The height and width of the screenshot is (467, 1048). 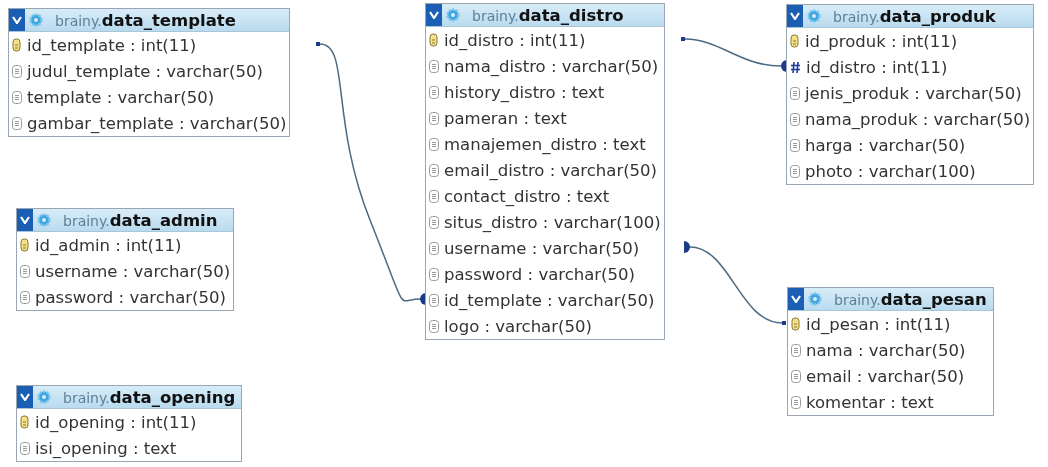 I want to click on column-label: logo : varchar(50), so click(x=518, y=326).